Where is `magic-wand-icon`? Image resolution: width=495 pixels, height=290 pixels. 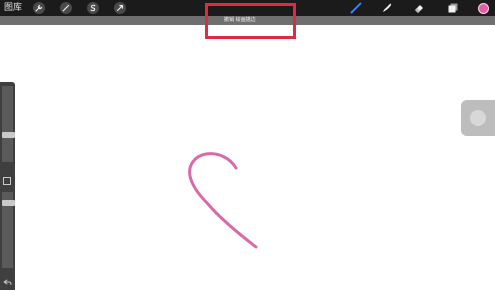
magic-wand-icon is located at coordinates (66, 8).